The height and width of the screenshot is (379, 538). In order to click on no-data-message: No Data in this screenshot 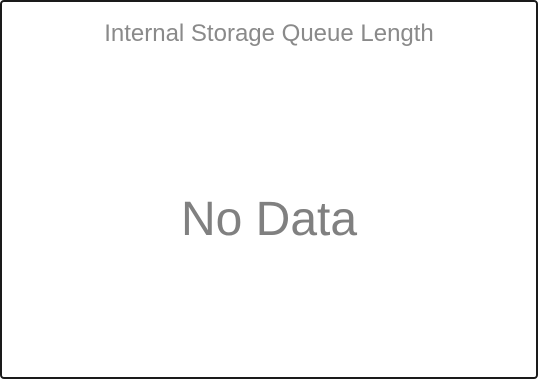, I will do `click(269, 219)`.